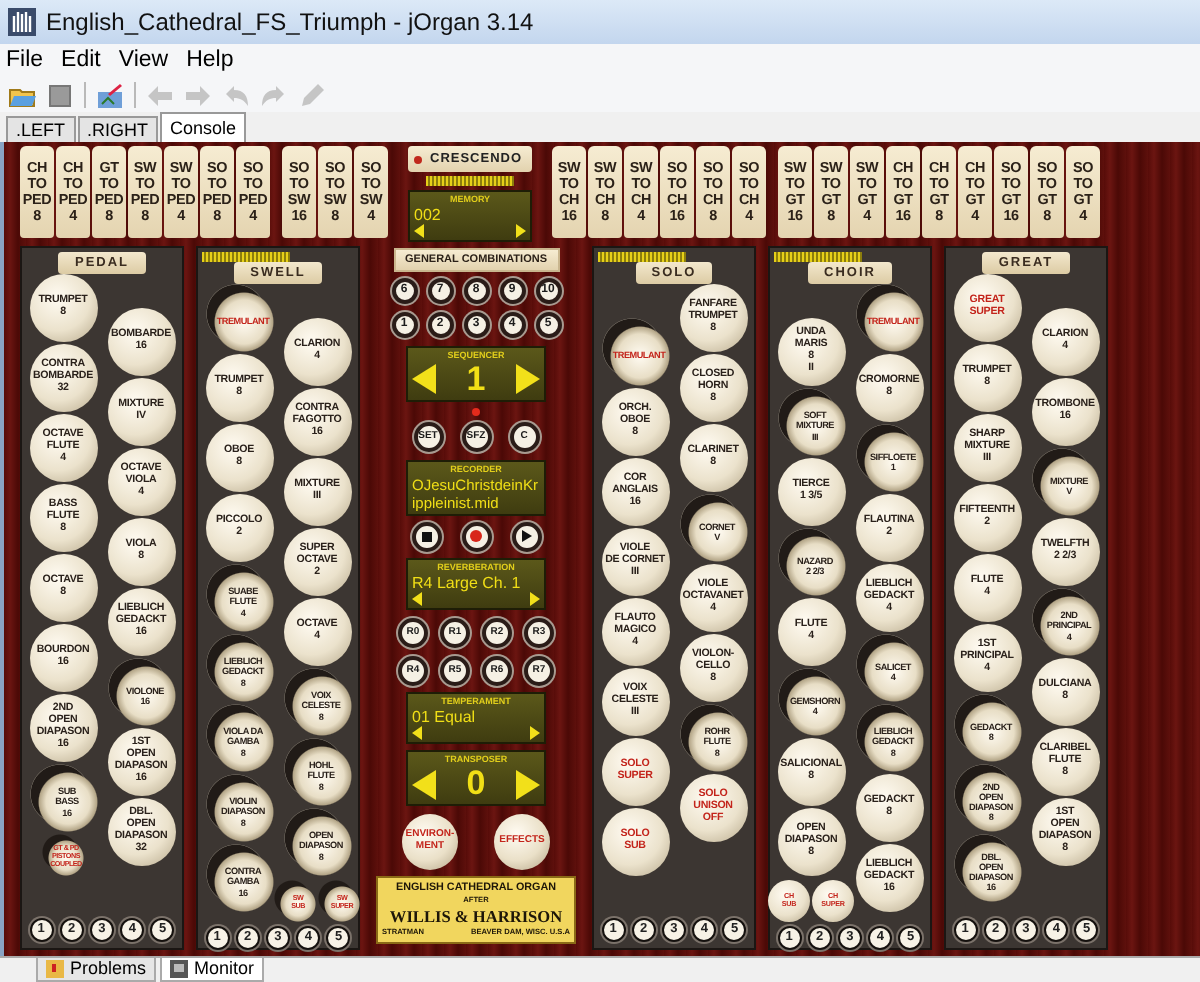 The width and height of the screenshot is (1200, 982). I want to click on tab: Problems, so click(96, 970).